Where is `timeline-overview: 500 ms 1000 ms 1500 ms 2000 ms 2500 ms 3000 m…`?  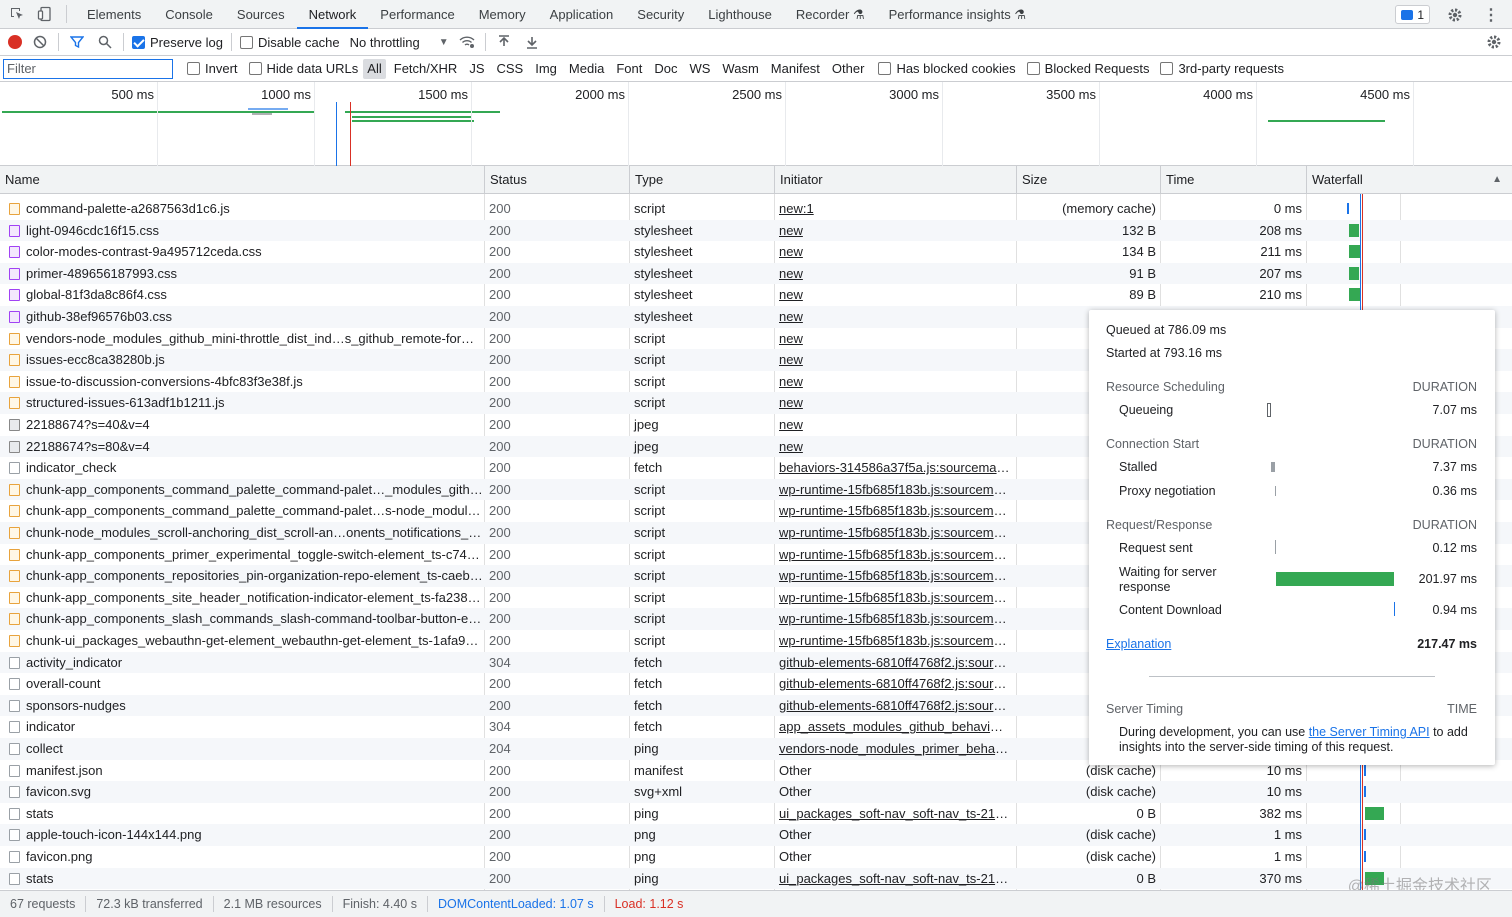
timeline-overview: 500 ms 1000 ms 1500 ms 2000 ms 2500 ms 3000 m… is located at coordinates (756, 124).